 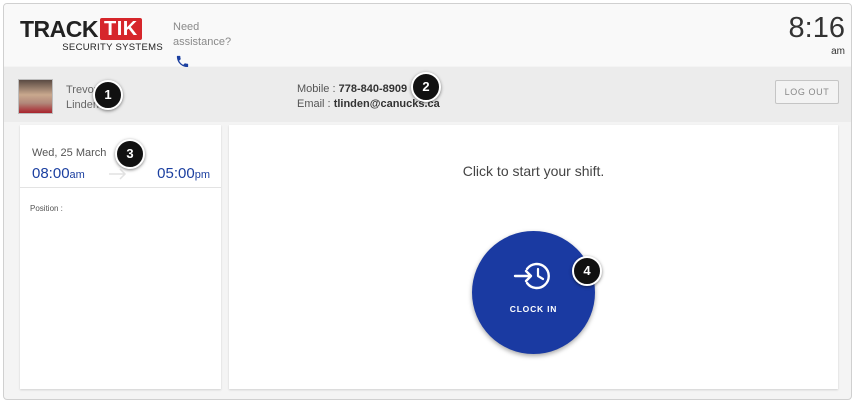 I want to click on shift-end-time: 05:00pm, so click(x=183, y=173).